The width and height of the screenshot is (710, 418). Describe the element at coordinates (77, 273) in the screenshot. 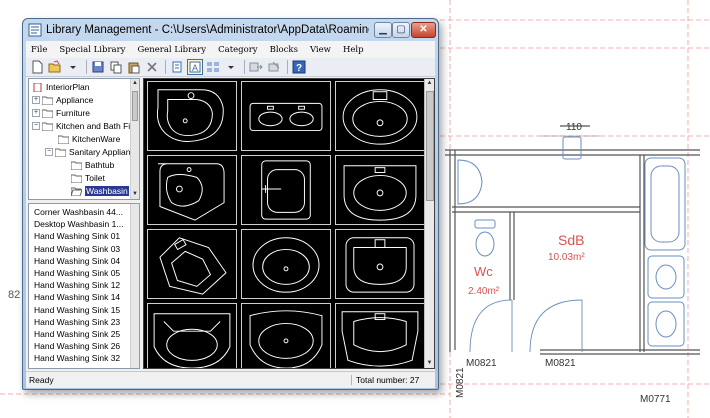

I see `block-list-item: Hand Washing Sink 05` at that location.